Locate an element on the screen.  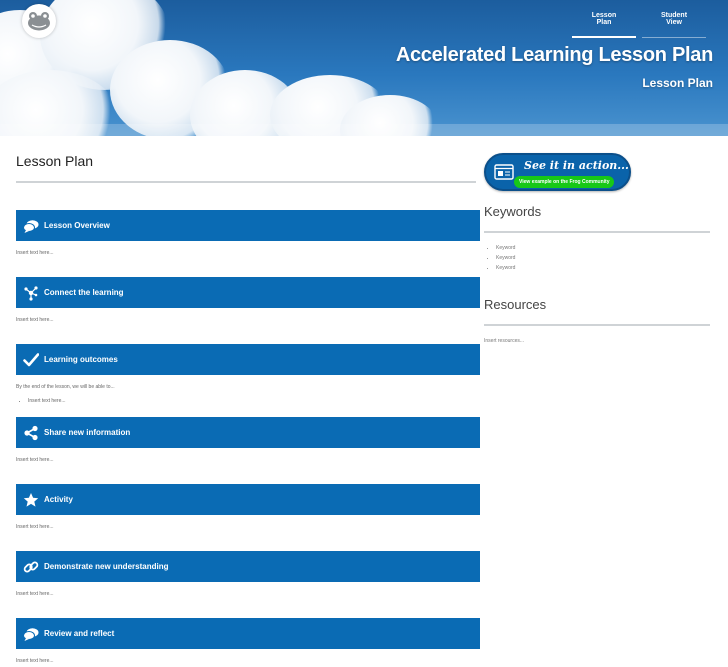
browser-window-icon is located at coordinates (504, 172).